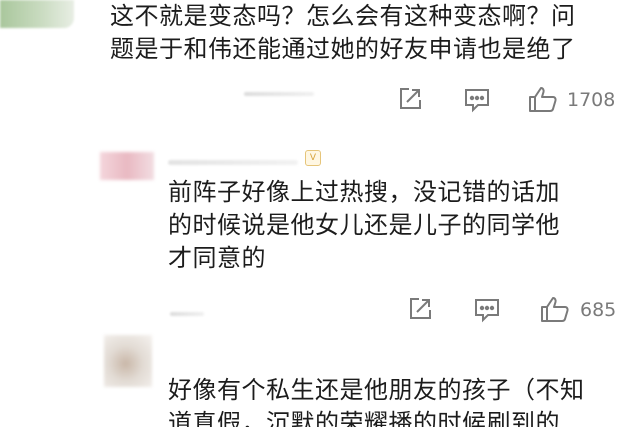 The image size is (640, 427). I want to click on comment-line: 这不就是变态吗？怎么会有这种变态啊？问, so click(343, 16).